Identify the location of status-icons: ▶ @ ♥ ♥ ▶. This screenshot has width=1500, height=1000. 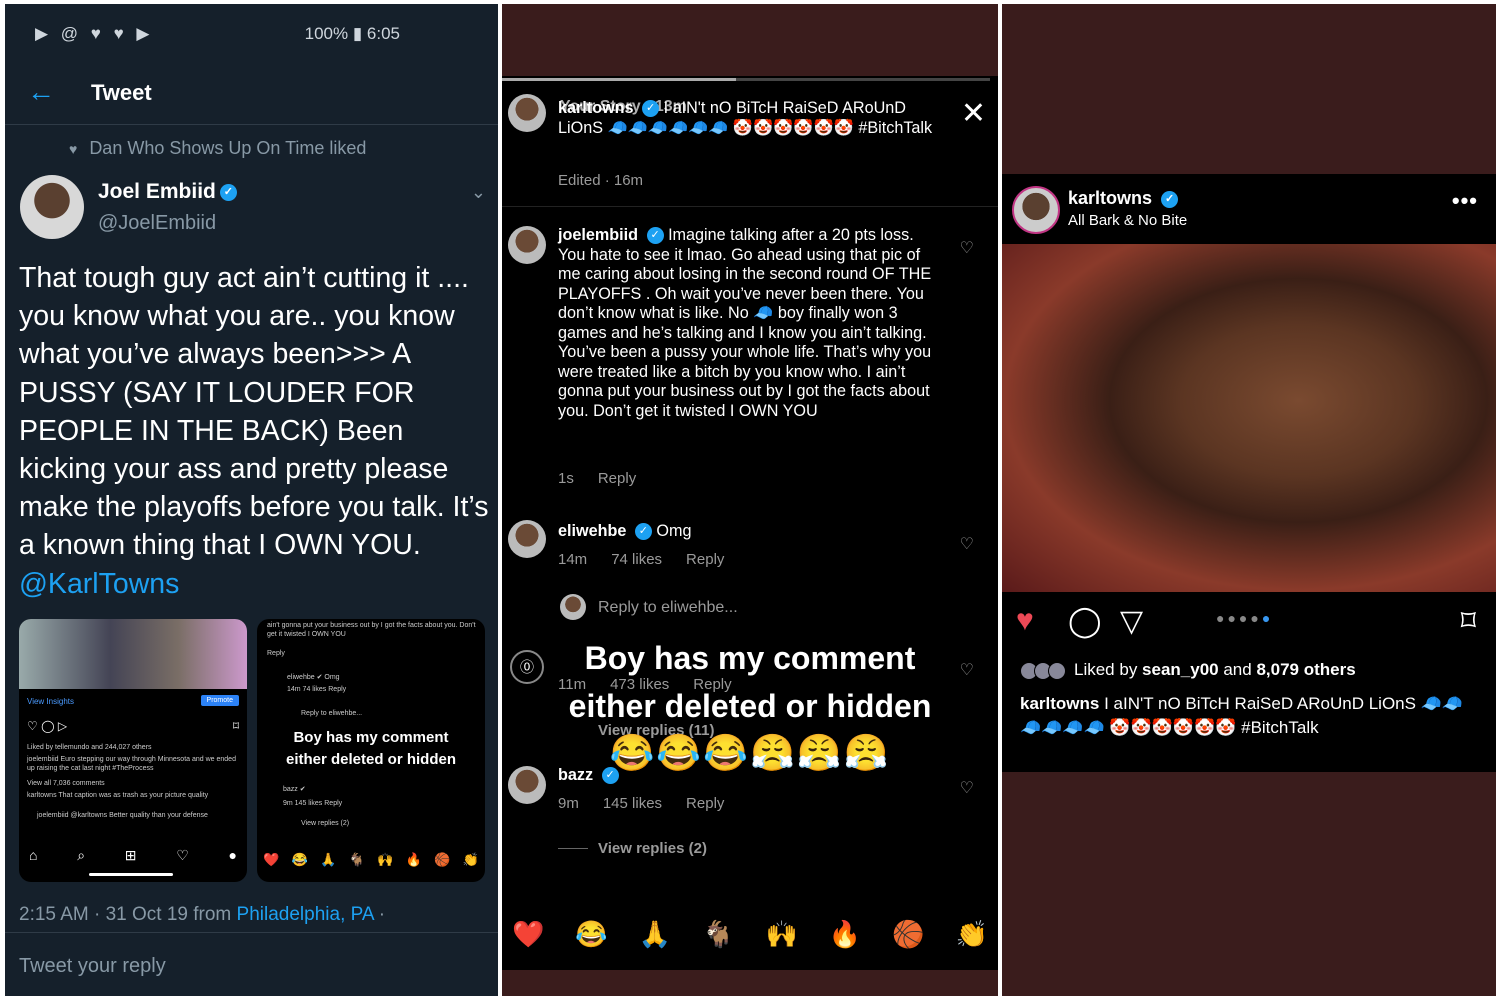
(94, 33).